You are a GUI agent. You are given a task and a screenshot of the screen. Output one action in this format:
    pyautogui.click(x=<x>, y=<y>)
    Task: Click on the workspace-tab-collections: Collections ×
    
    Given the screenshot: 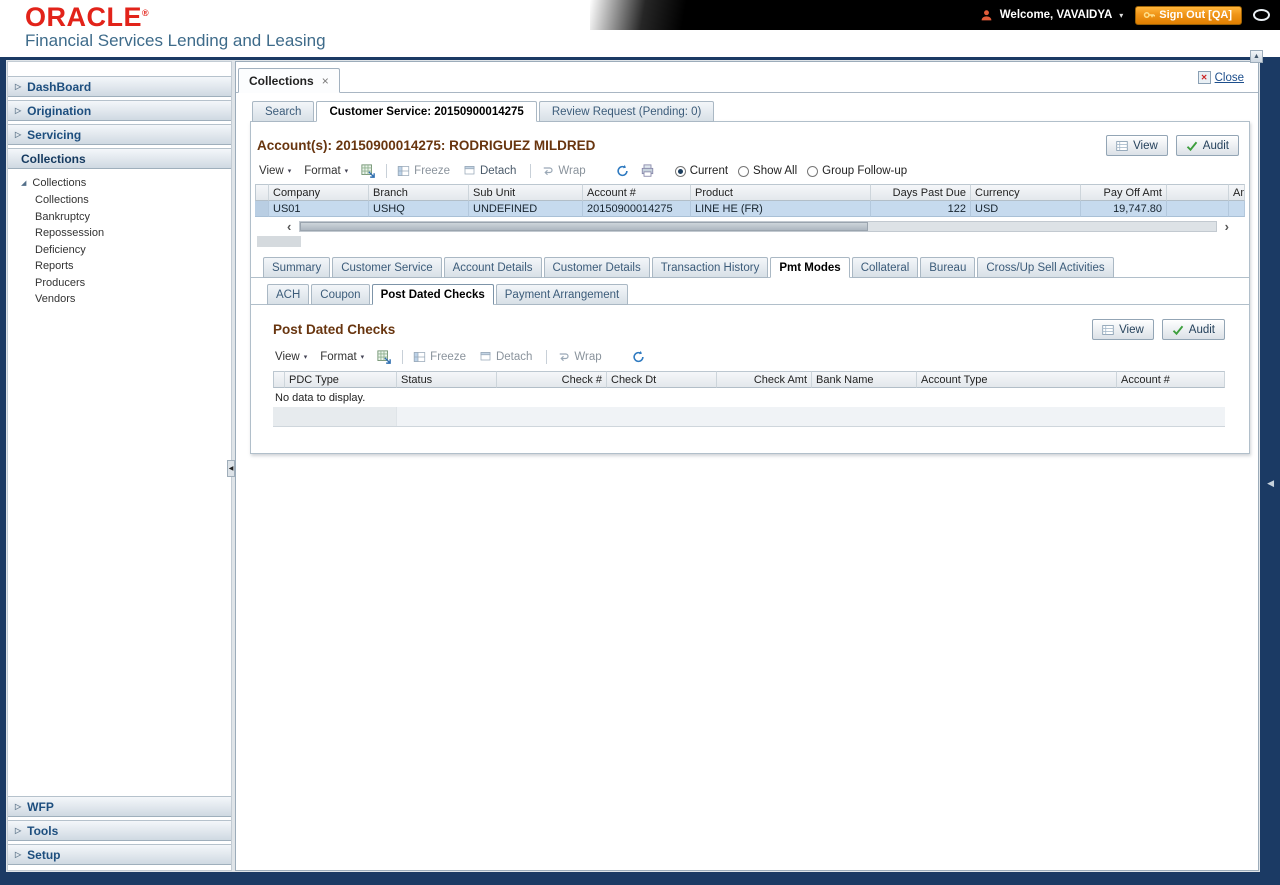 What is the action you would take?
    pyautogui.click(x=289, y=80)
    